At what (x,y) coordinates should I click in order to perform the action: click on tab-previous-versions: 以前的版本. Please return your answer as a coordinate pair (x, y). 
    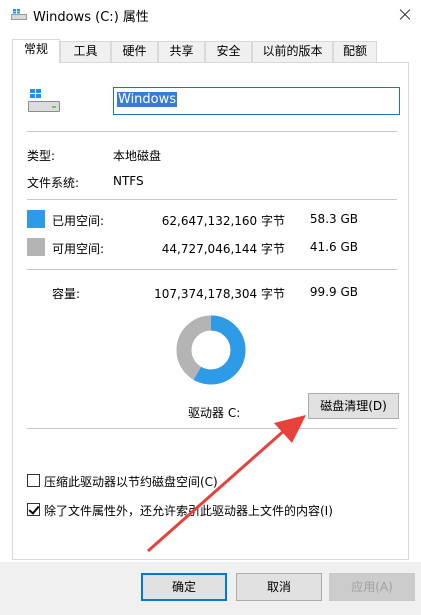
    Looking at the image, I should click on (292, 51).